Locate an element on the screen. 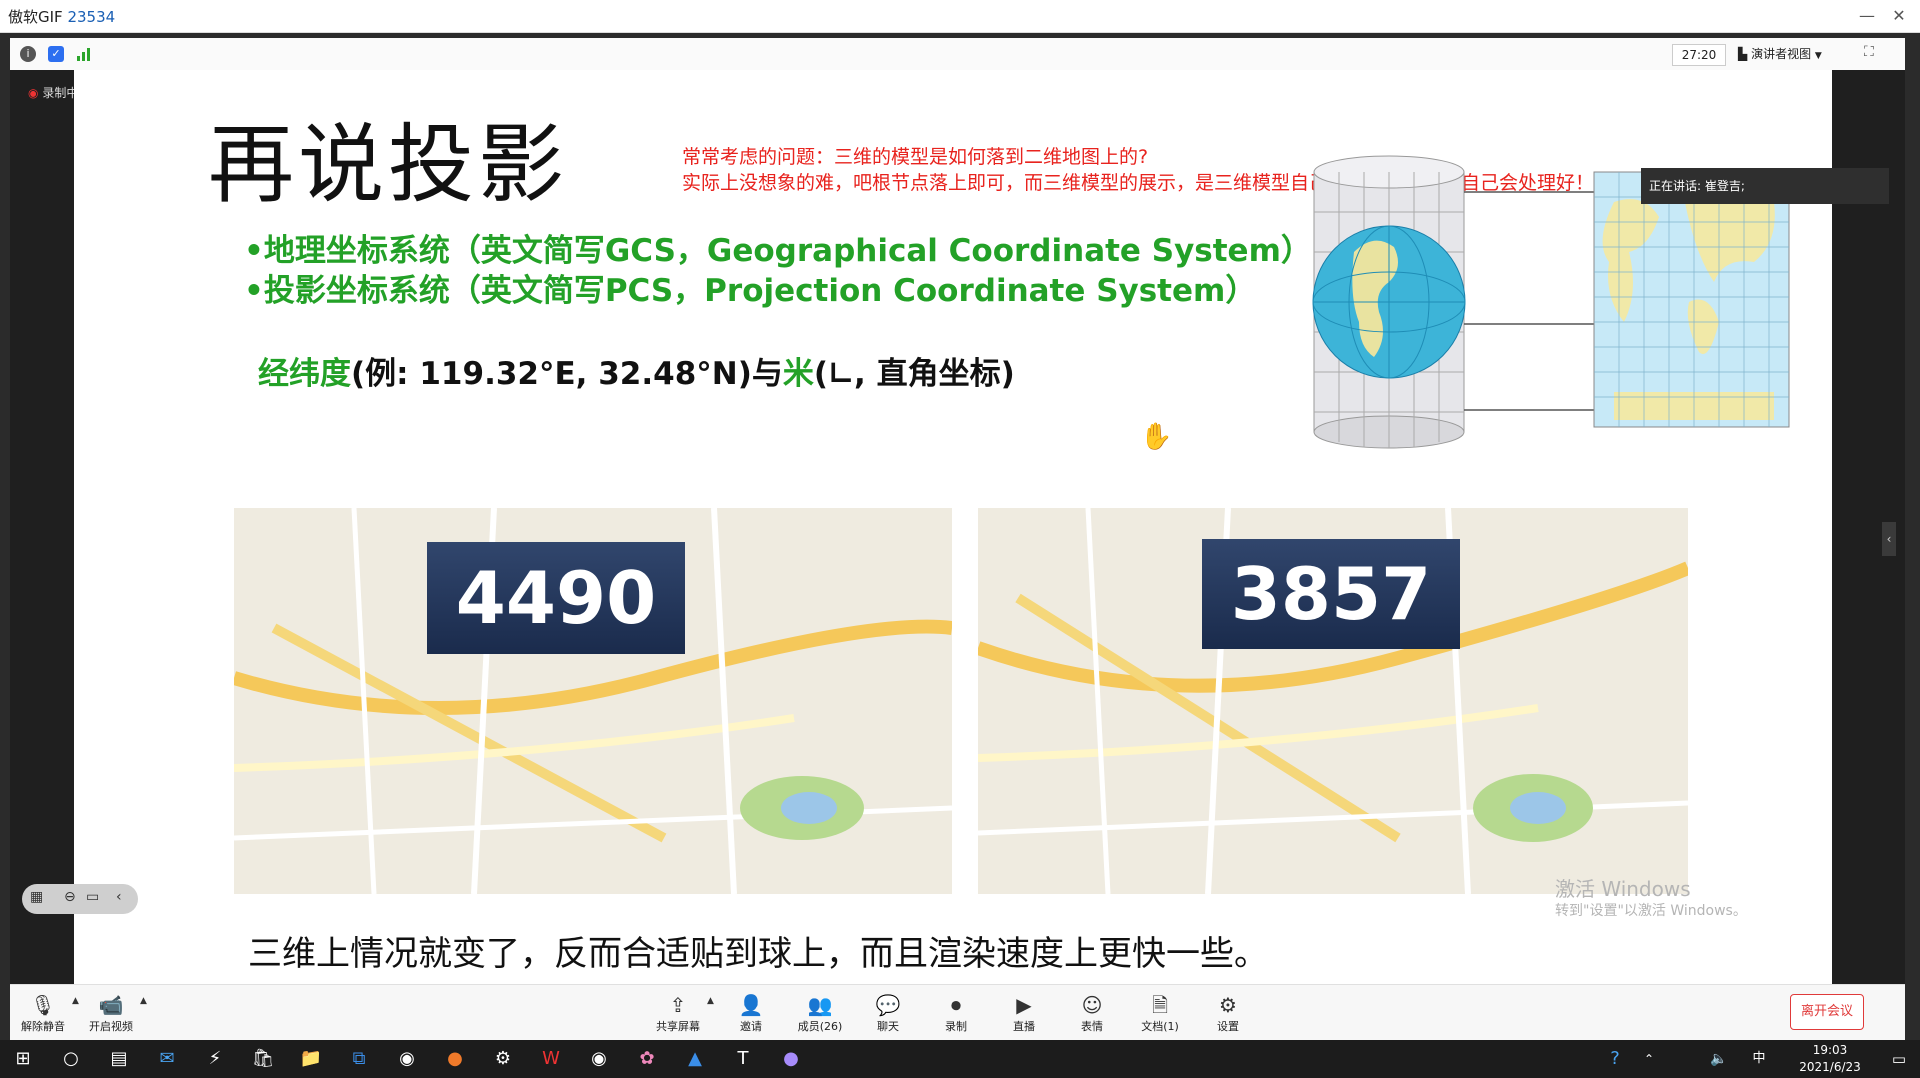 Image resolution: width=1920 pixels, height=1078 pixels. notification-icon: ▭ is located at coordinates (1899, 1059).